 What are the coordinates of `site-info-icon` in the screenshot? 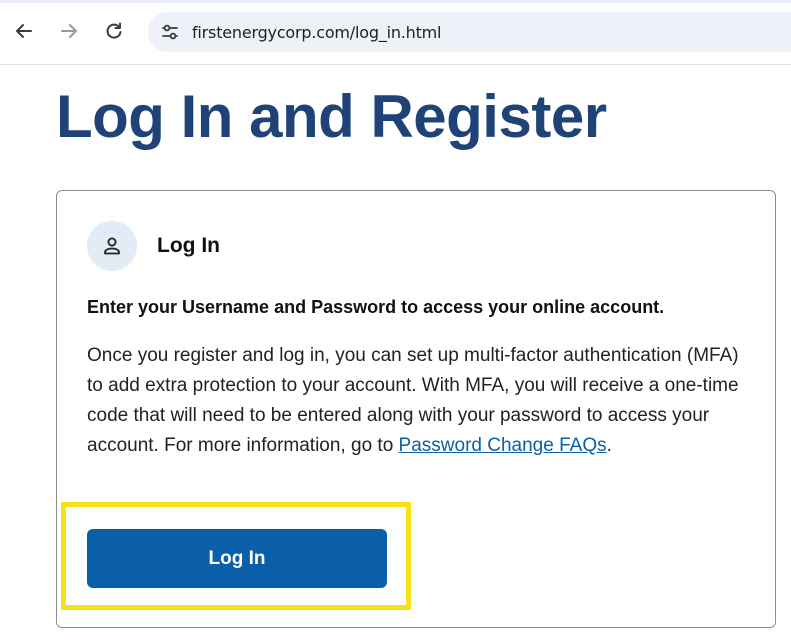 It's located at (170, 32).